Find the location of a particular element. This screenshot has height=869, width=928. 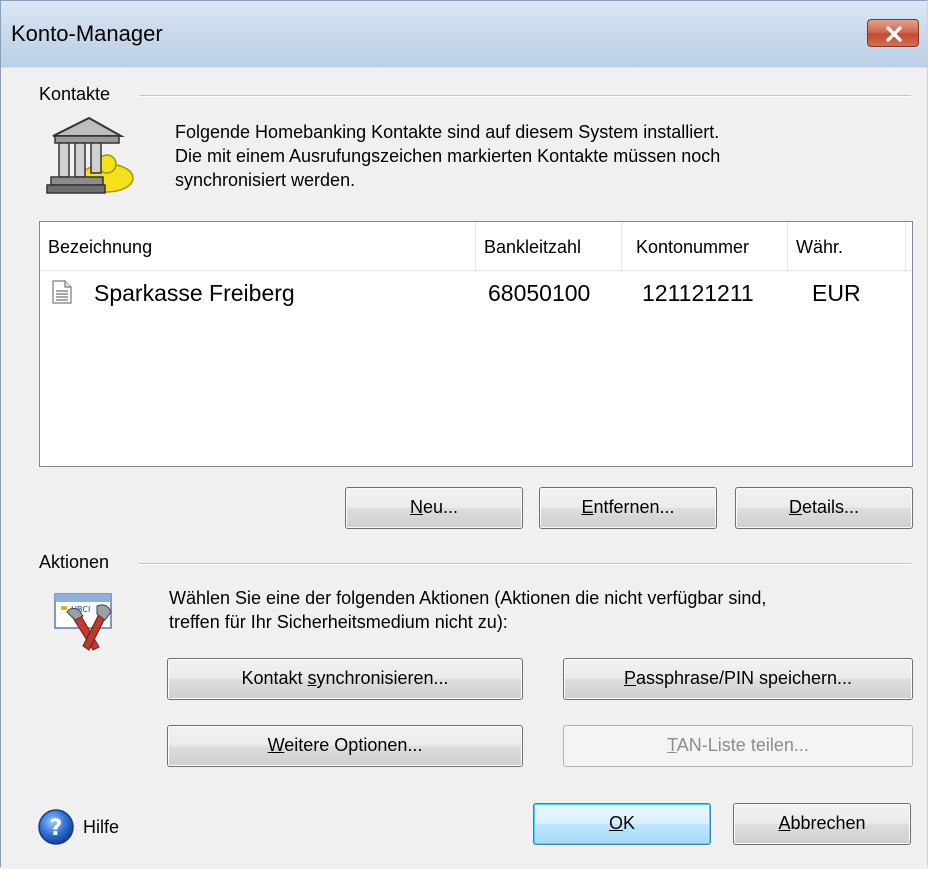

help-question-icon: ? is located at coordinates (56, 827).